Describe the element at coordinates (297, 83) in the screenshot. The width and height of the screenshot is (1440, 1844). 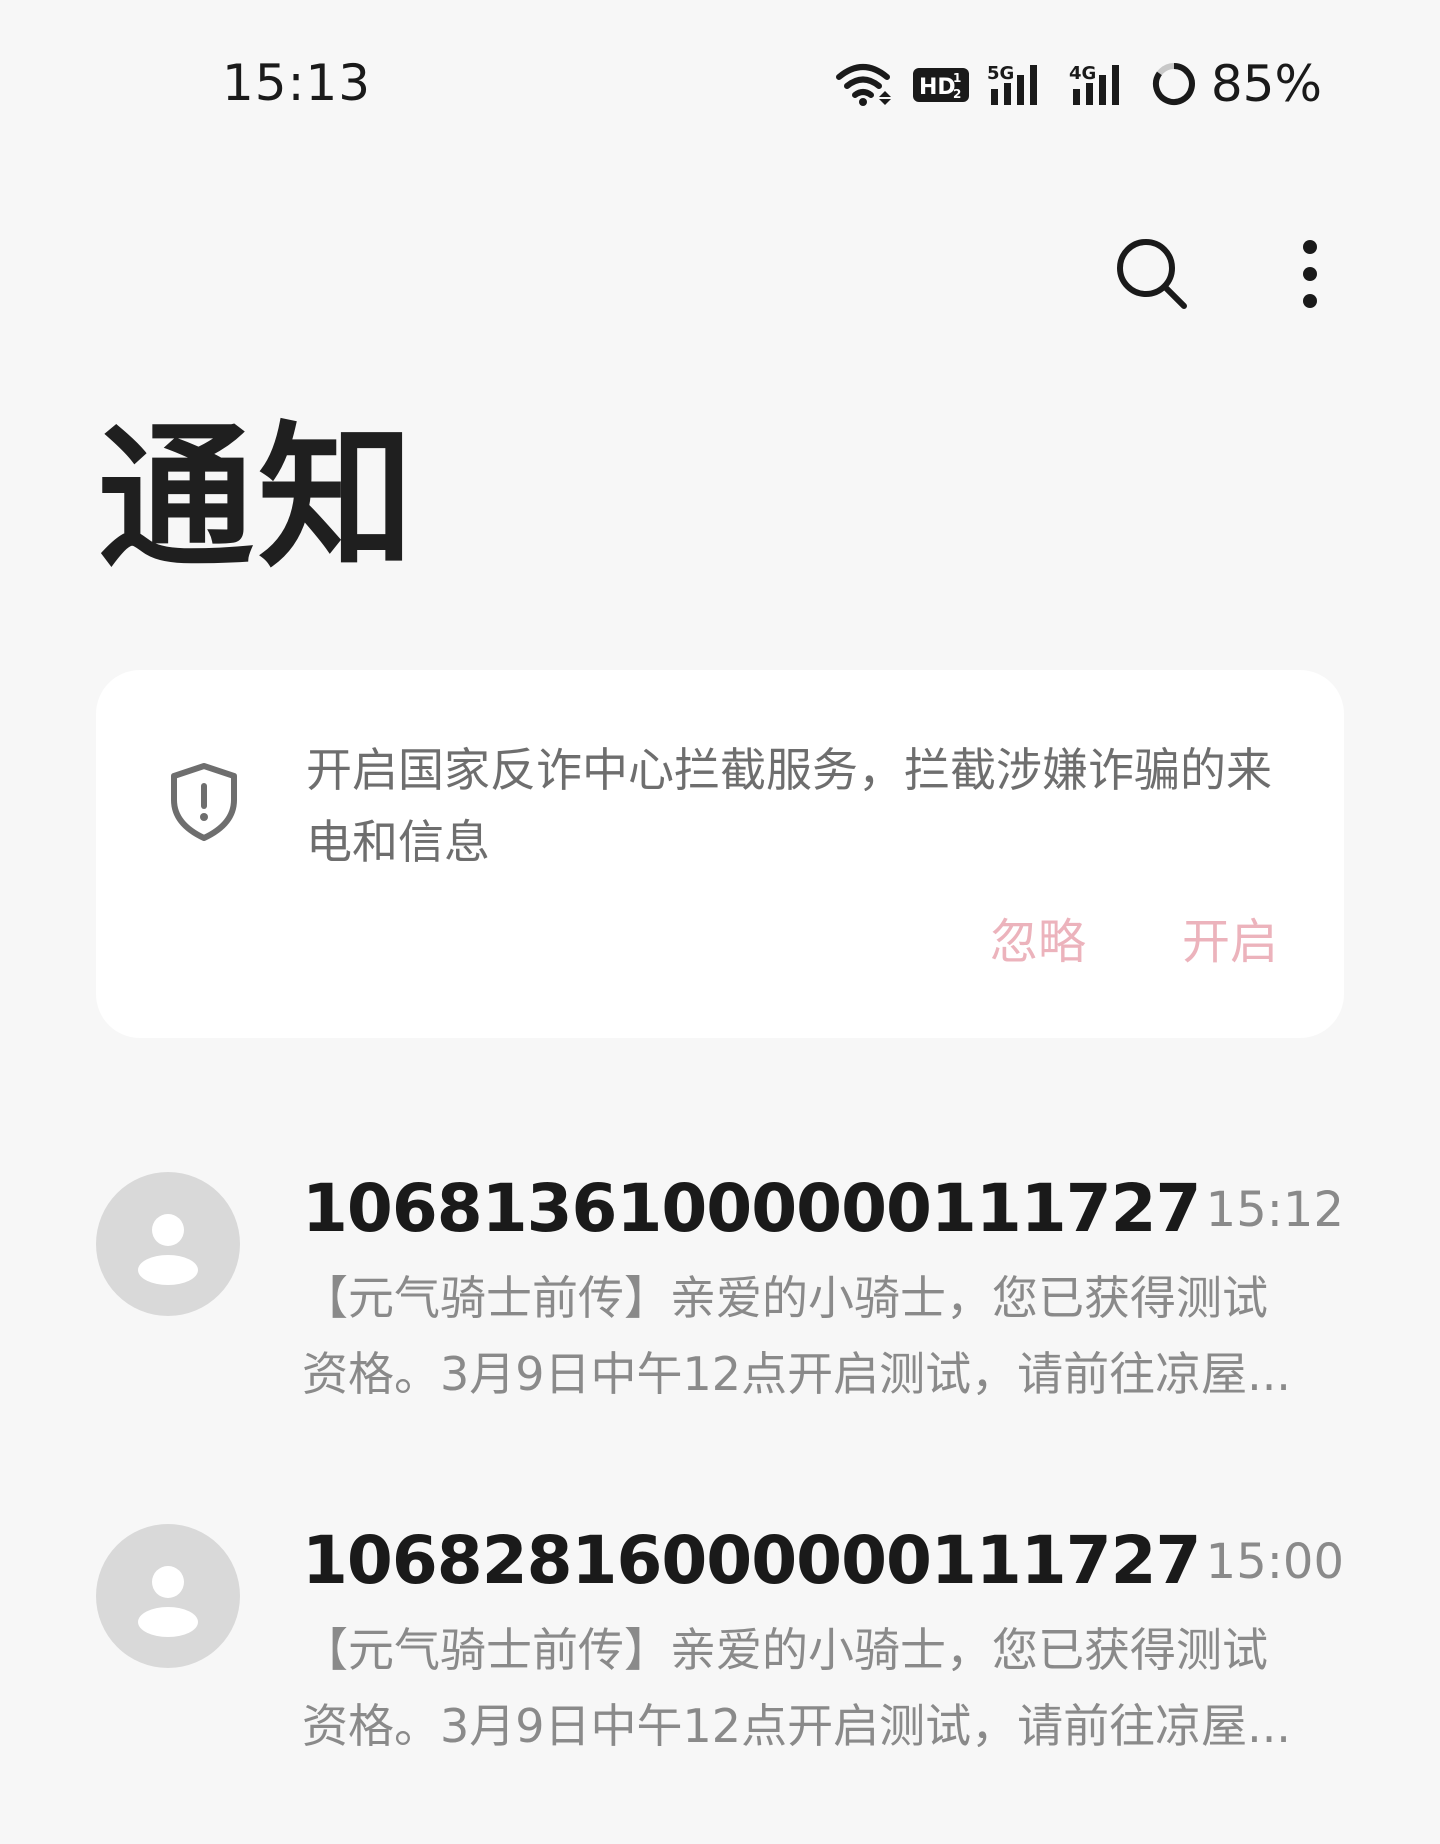
I see `status-time: 15:13` at that location.